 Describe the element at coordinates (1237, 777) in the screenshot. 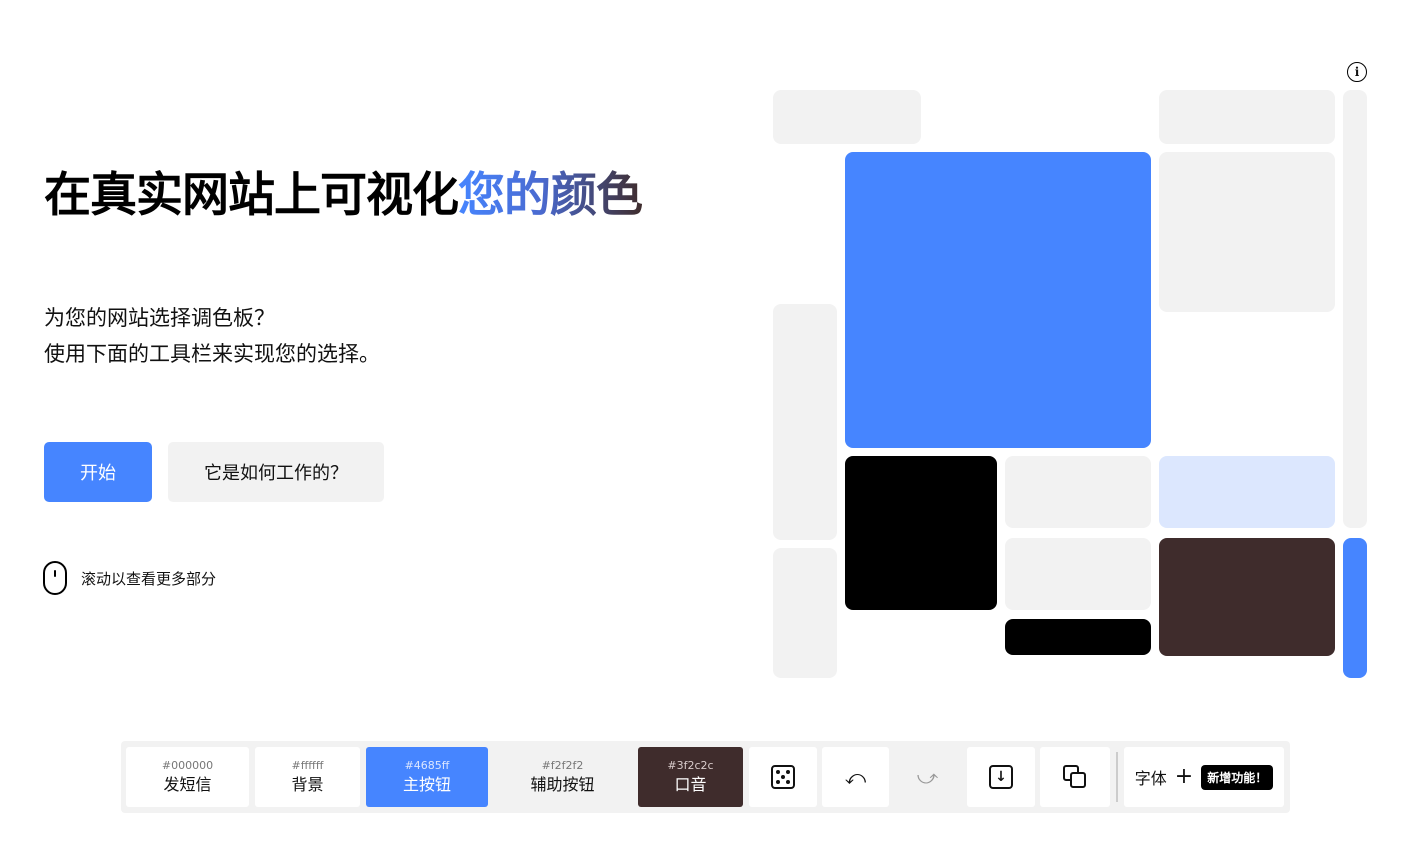

I see `new-feature-badge: 新增功能！` at that location.